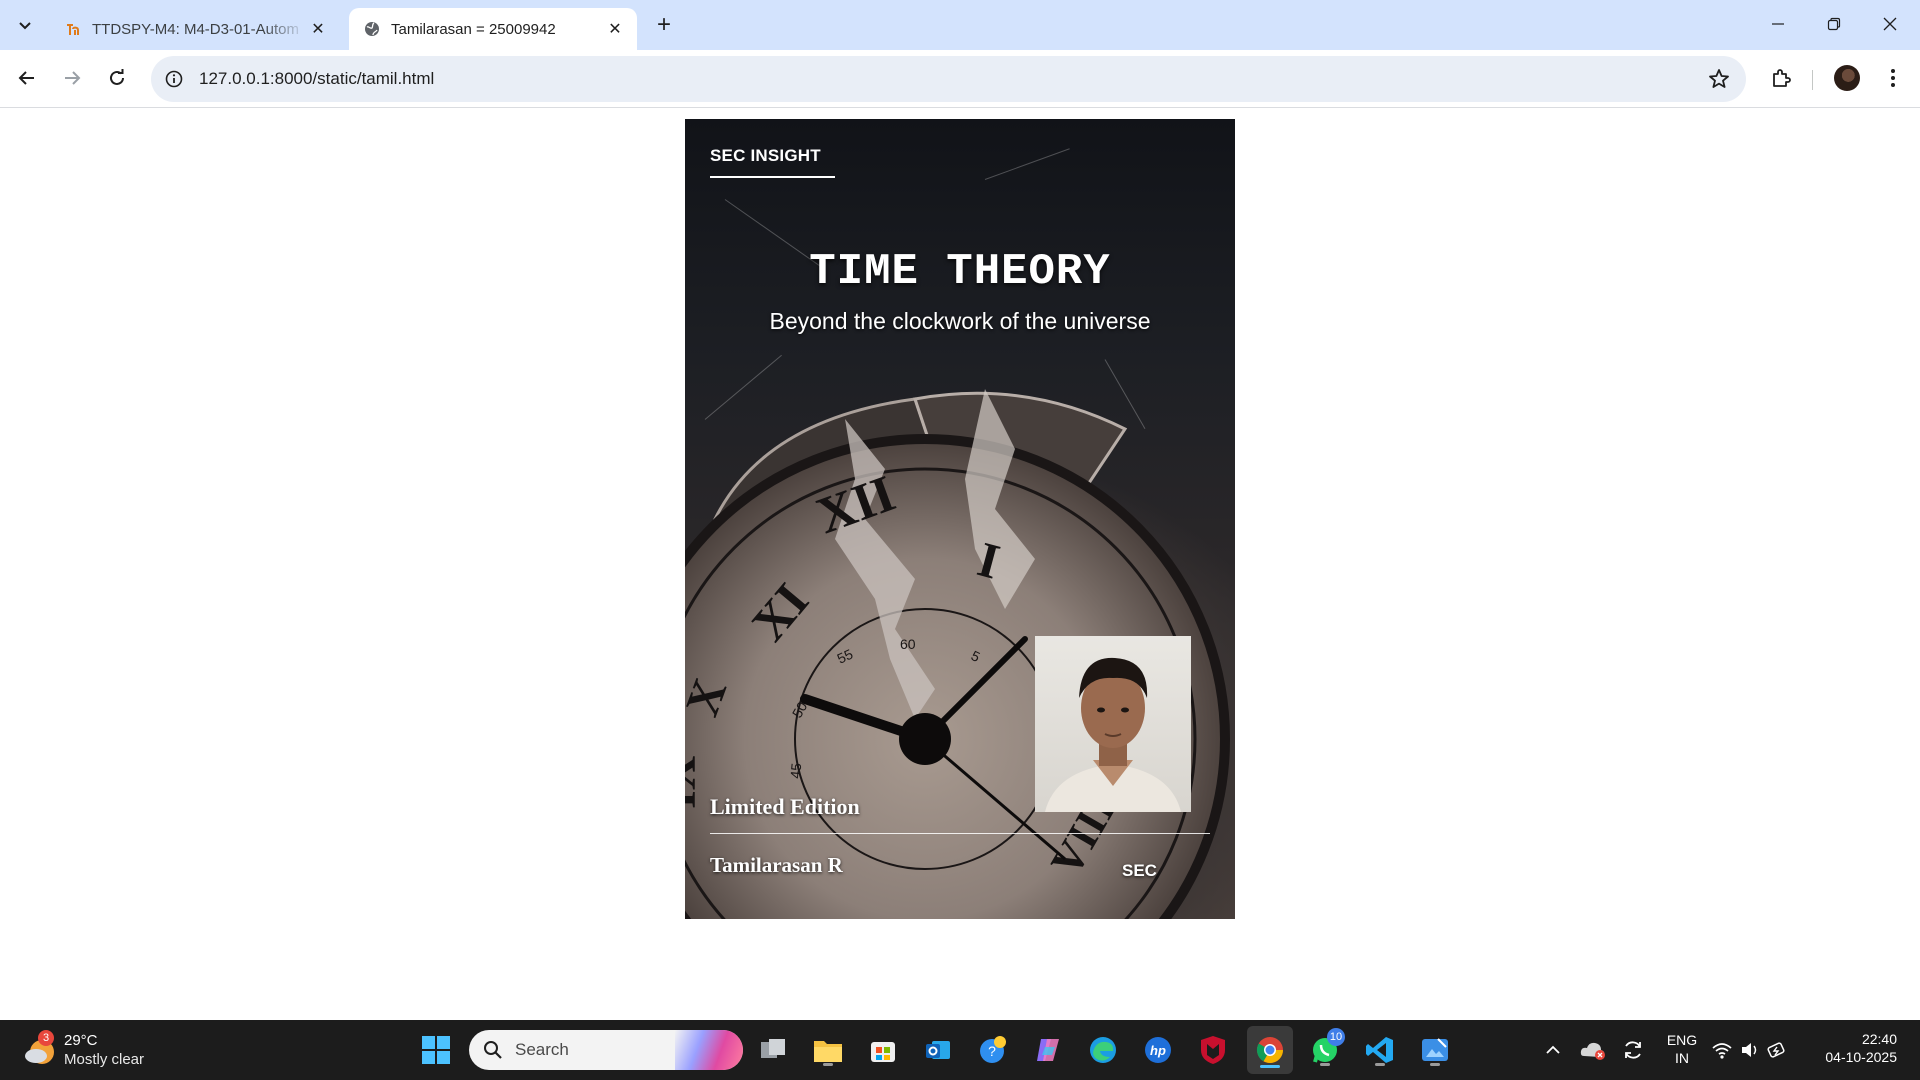 The width and height of the screenshot is (1920, 1080). Describe the element at coordinates (925, 739) in the screenshot. I see `clock-center` at that location.